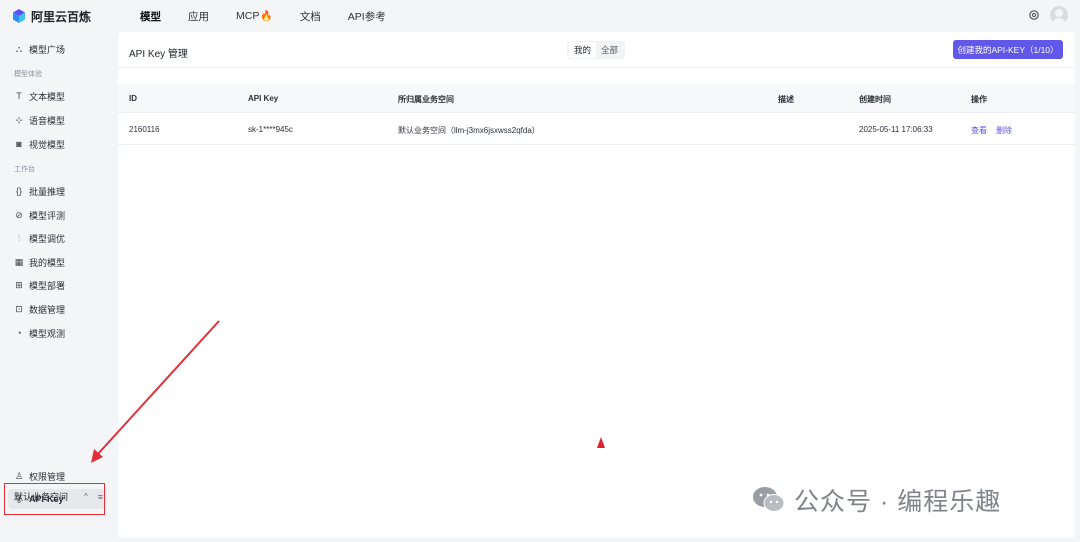 This screenshot has width=1080, height=542. Describe the element at coordinates (979, 99) in the screenshot. I see `column-header-actions: 操作` at that location.